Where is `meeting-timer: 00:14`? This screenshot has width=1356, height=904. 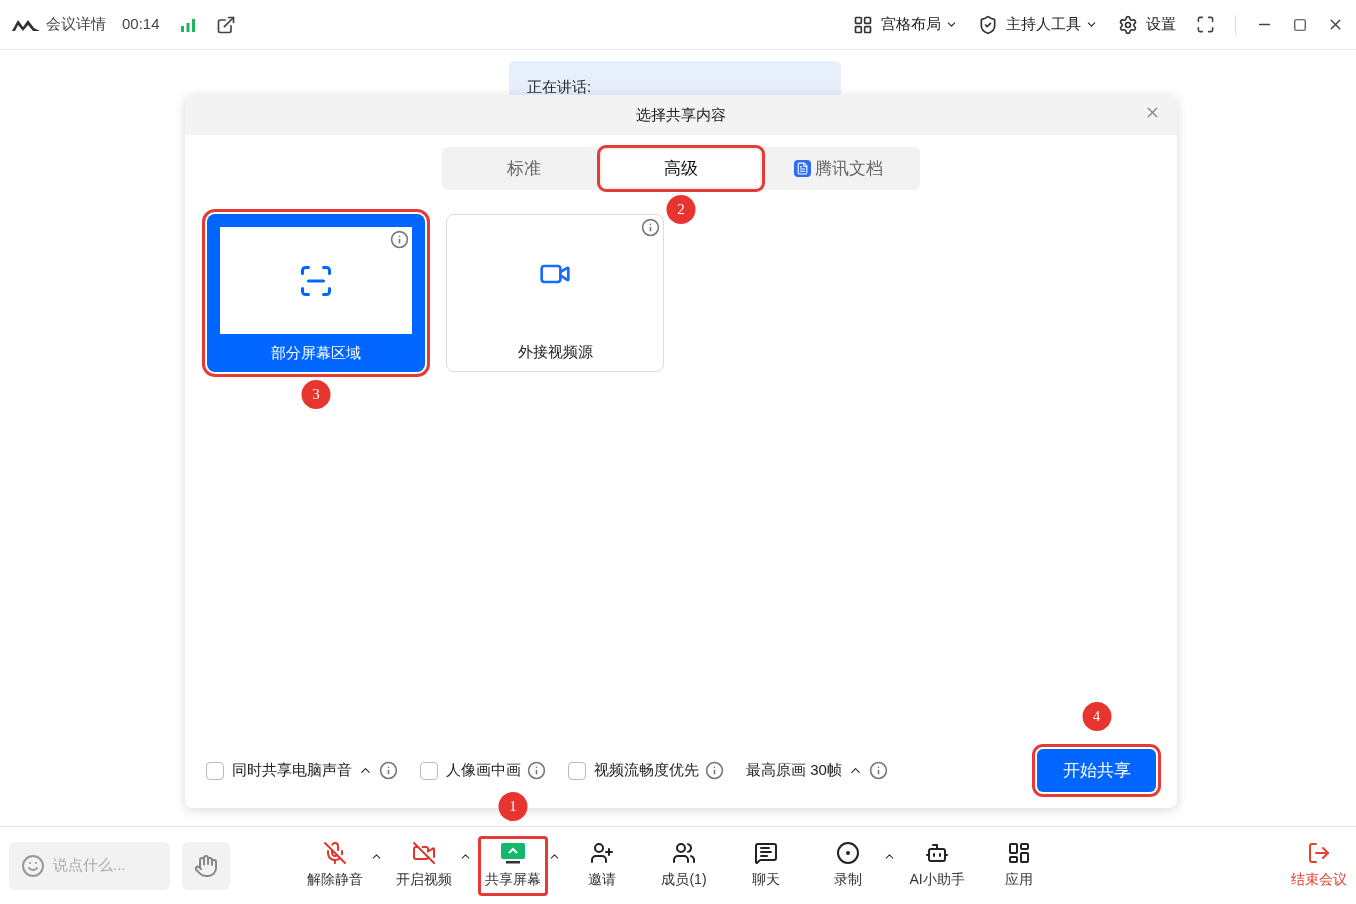 meeting-timer: 00:14 is located at coordinates (141, 24).